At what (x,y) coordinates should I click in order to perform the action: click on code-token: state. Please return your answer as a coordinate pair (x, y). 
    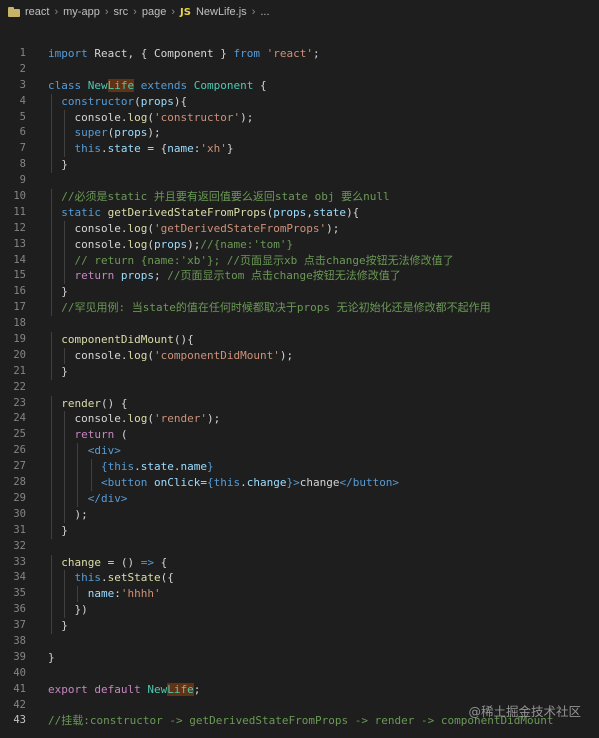
    Looking at the image, I should click on (157, 467).